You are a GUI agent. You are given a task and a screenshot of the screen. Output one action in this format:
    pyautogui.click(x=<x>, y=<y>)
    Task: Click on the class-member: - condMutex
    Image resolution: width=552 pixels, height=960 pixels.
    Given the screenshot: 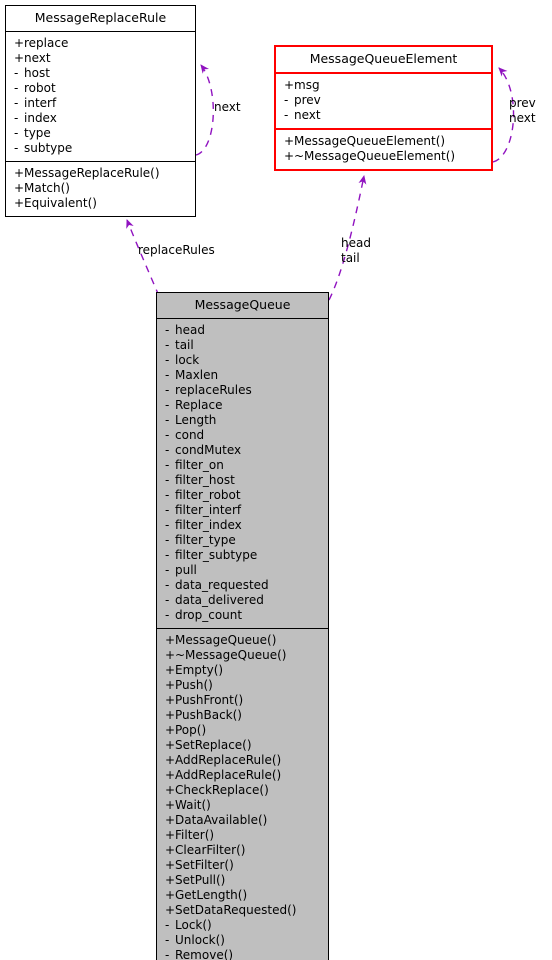 What is the action you would take?
    pyautogui.click(x=242, y=450)
    